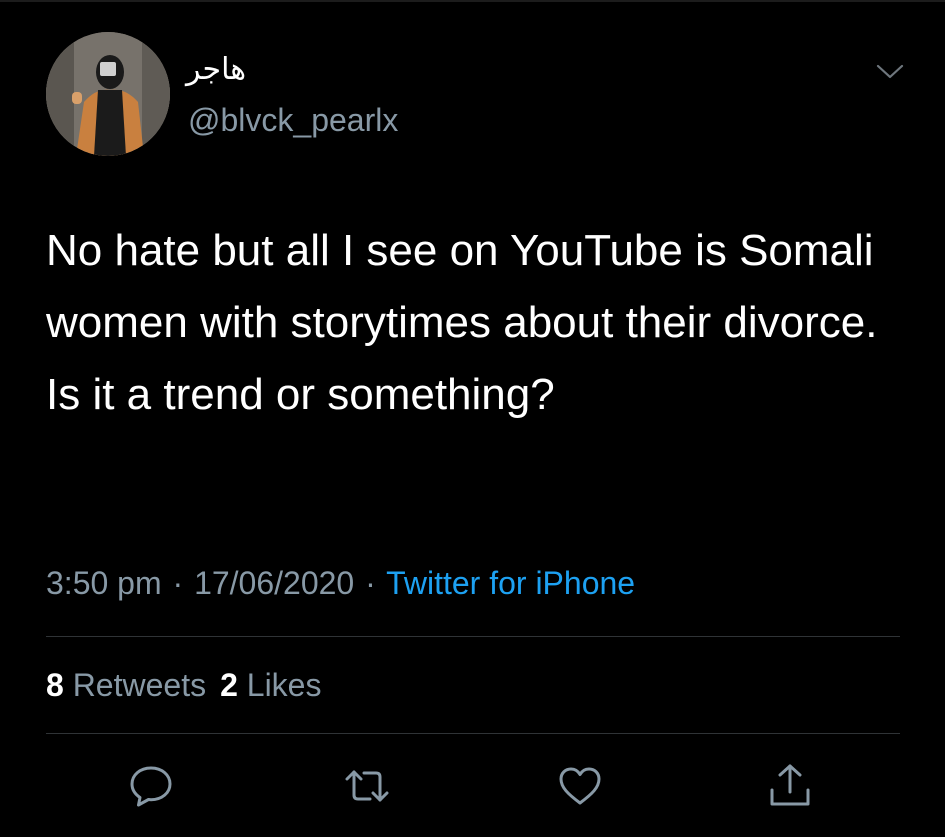 This screenshot has width=945, height=837. What do you see at coordinates (139, 685) in the screenshot?
I see `retweets-label: Retweets` at bounding box center [139, 685].